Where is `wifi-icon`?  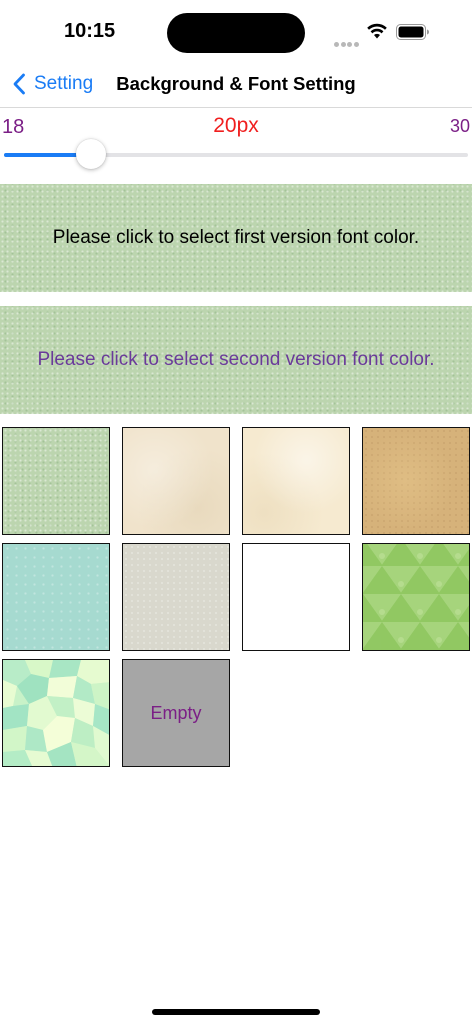
wifi-icon is located at coordinates (377, 31).